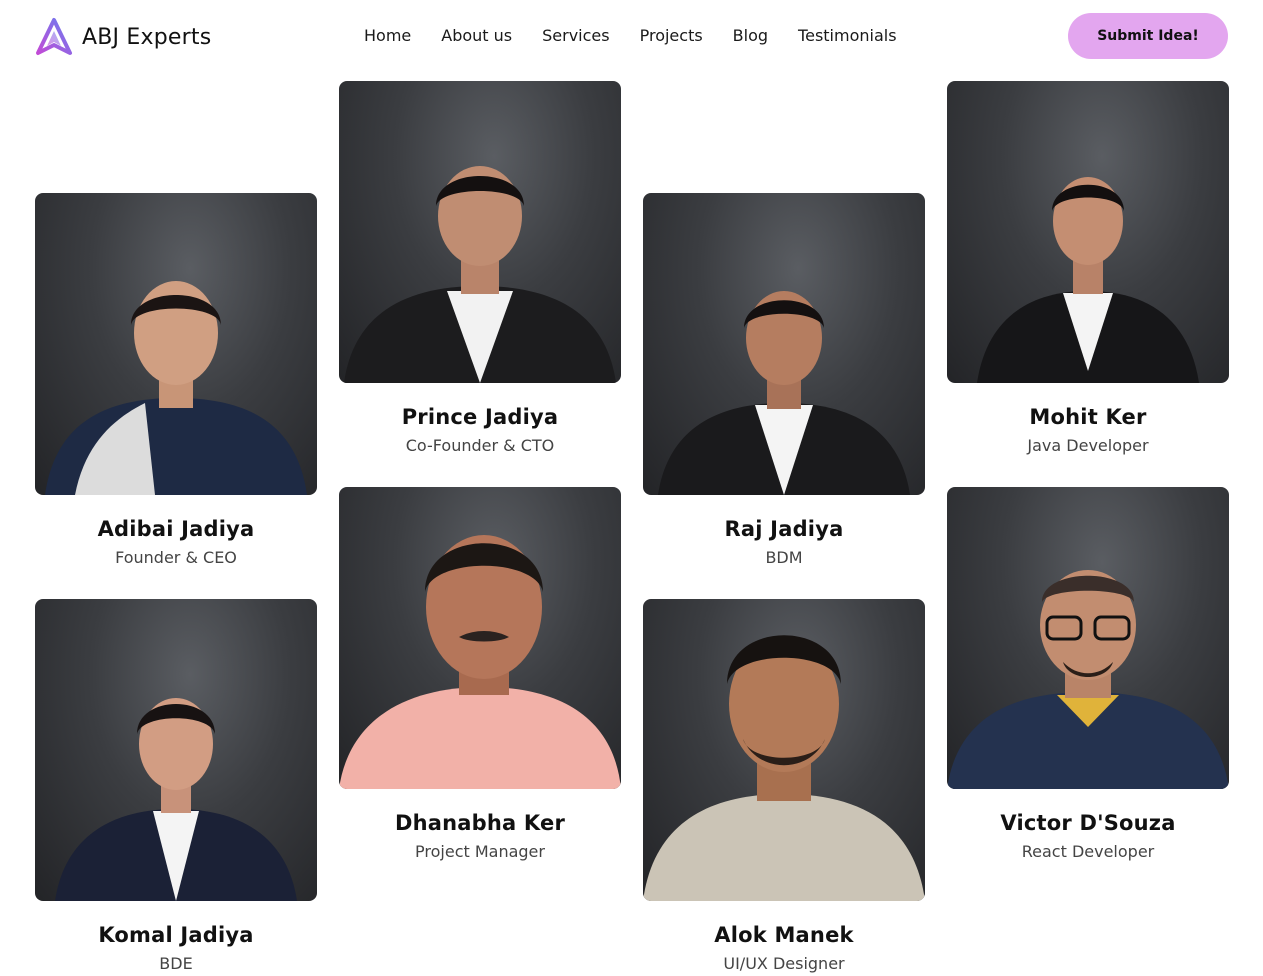 This screenshot has height=976, width=1263. I want to click on triangle-logo-icon, so click(54, 36).